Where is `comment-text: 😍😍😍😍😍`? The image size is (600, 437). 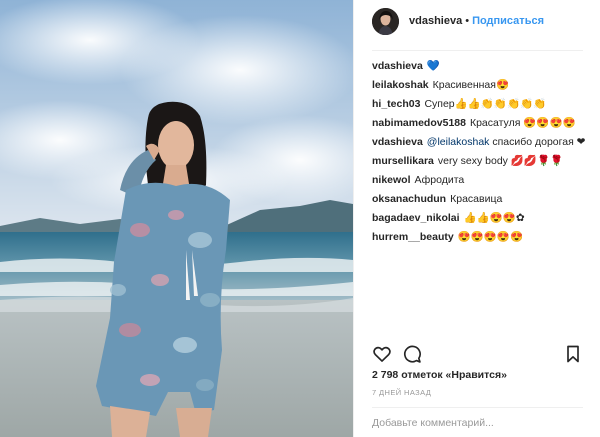
comment-text: 😍😍😍😍😍 is located at coordinates (490, 237).